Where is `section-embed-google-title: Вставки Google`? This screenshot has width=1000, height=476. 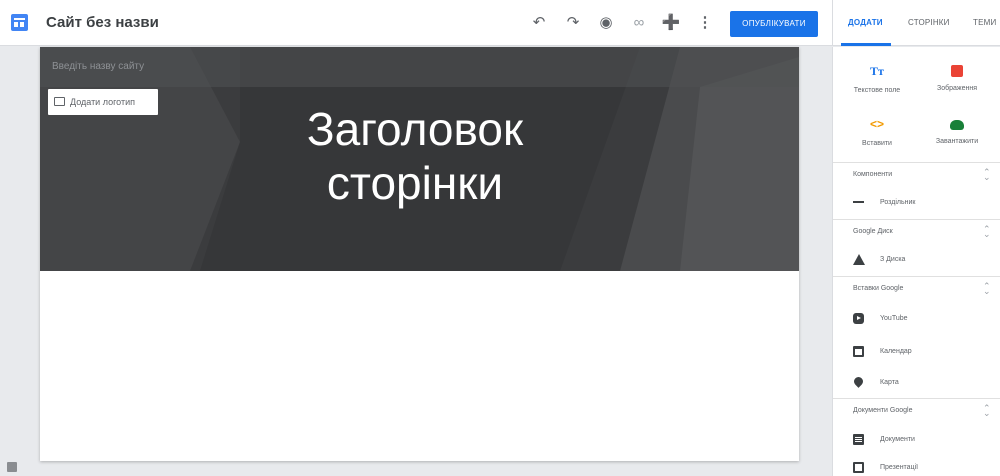 section-embed-google-title: Вставки Google is located at coordinates (878, 288).